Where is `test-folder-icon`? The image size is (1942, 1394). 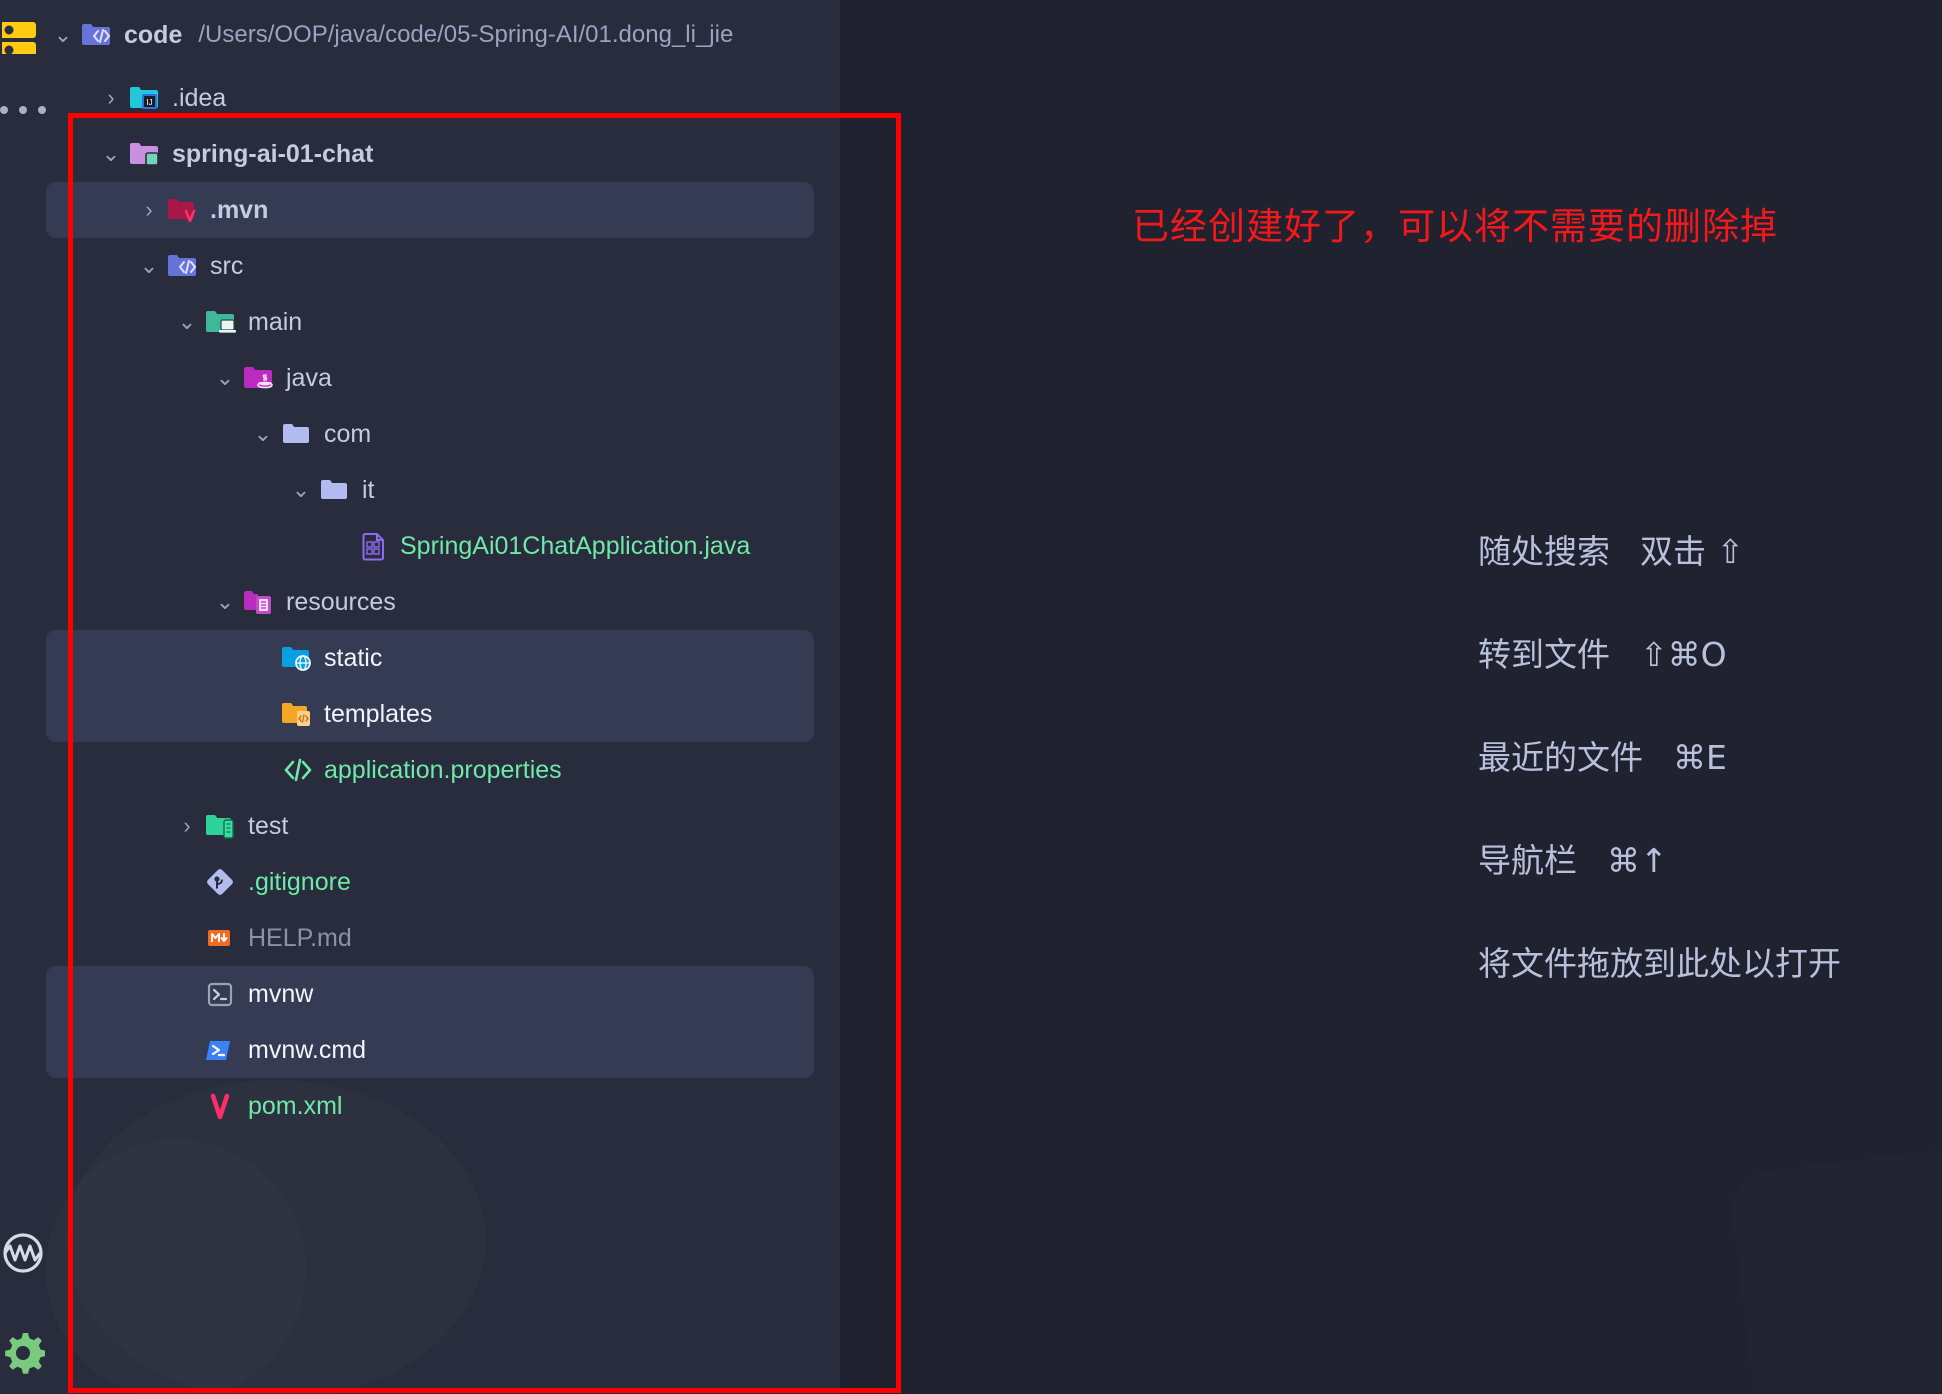
test-folder-icon is located at coordinates (221, 826).